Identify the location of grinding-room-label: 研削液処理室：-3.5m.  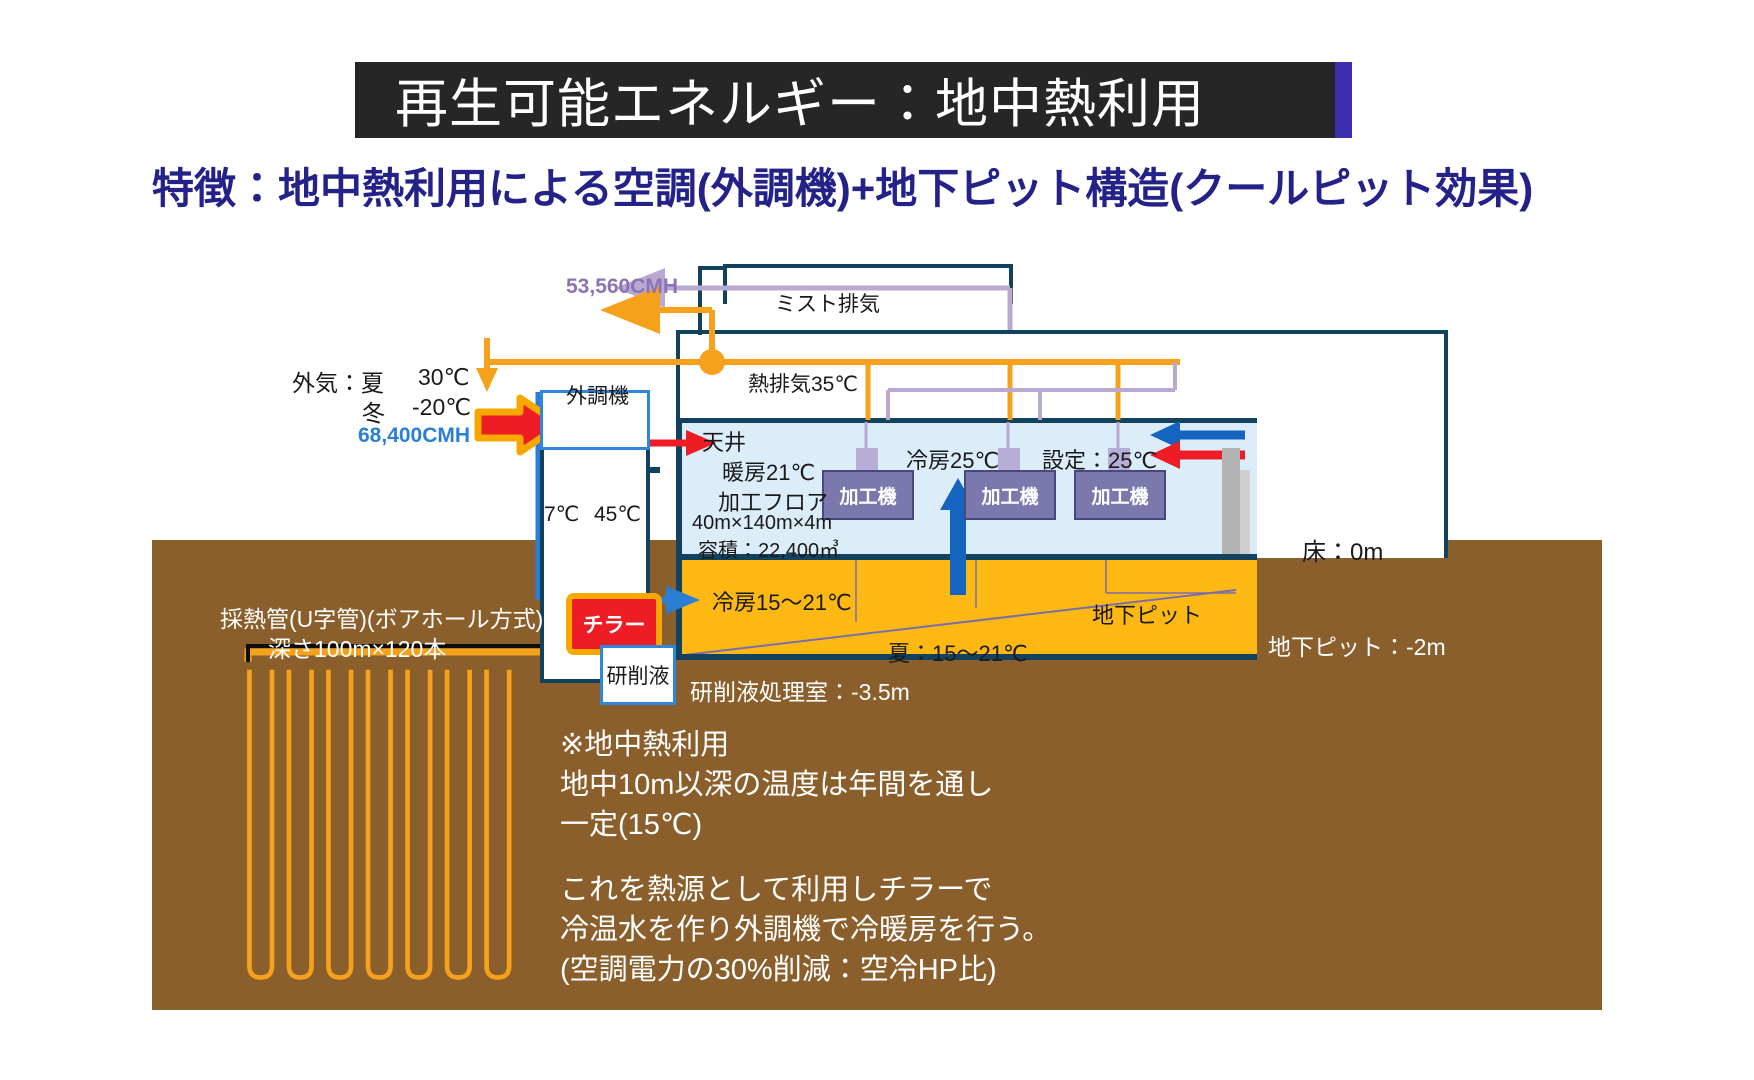
(800, 692).